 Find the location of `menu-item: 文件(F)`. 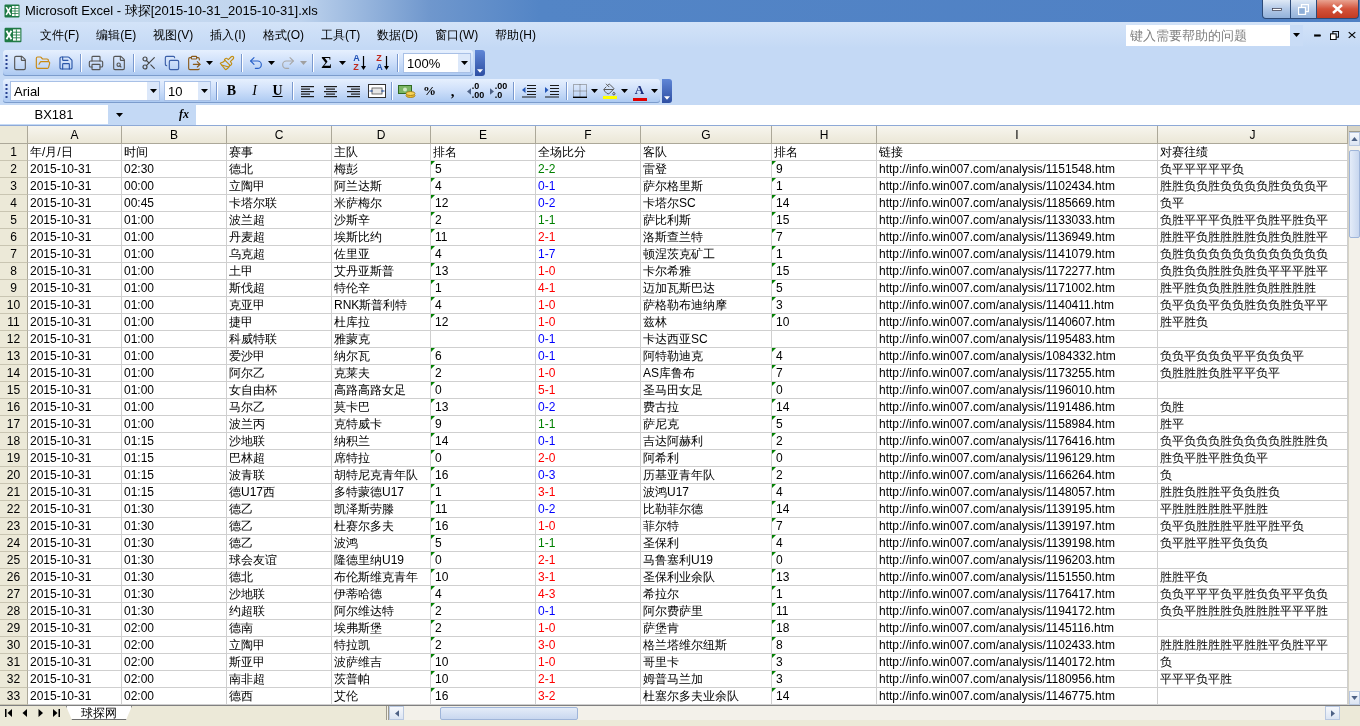

menu-item: 文件(F) is located at coordinates (60, 35).